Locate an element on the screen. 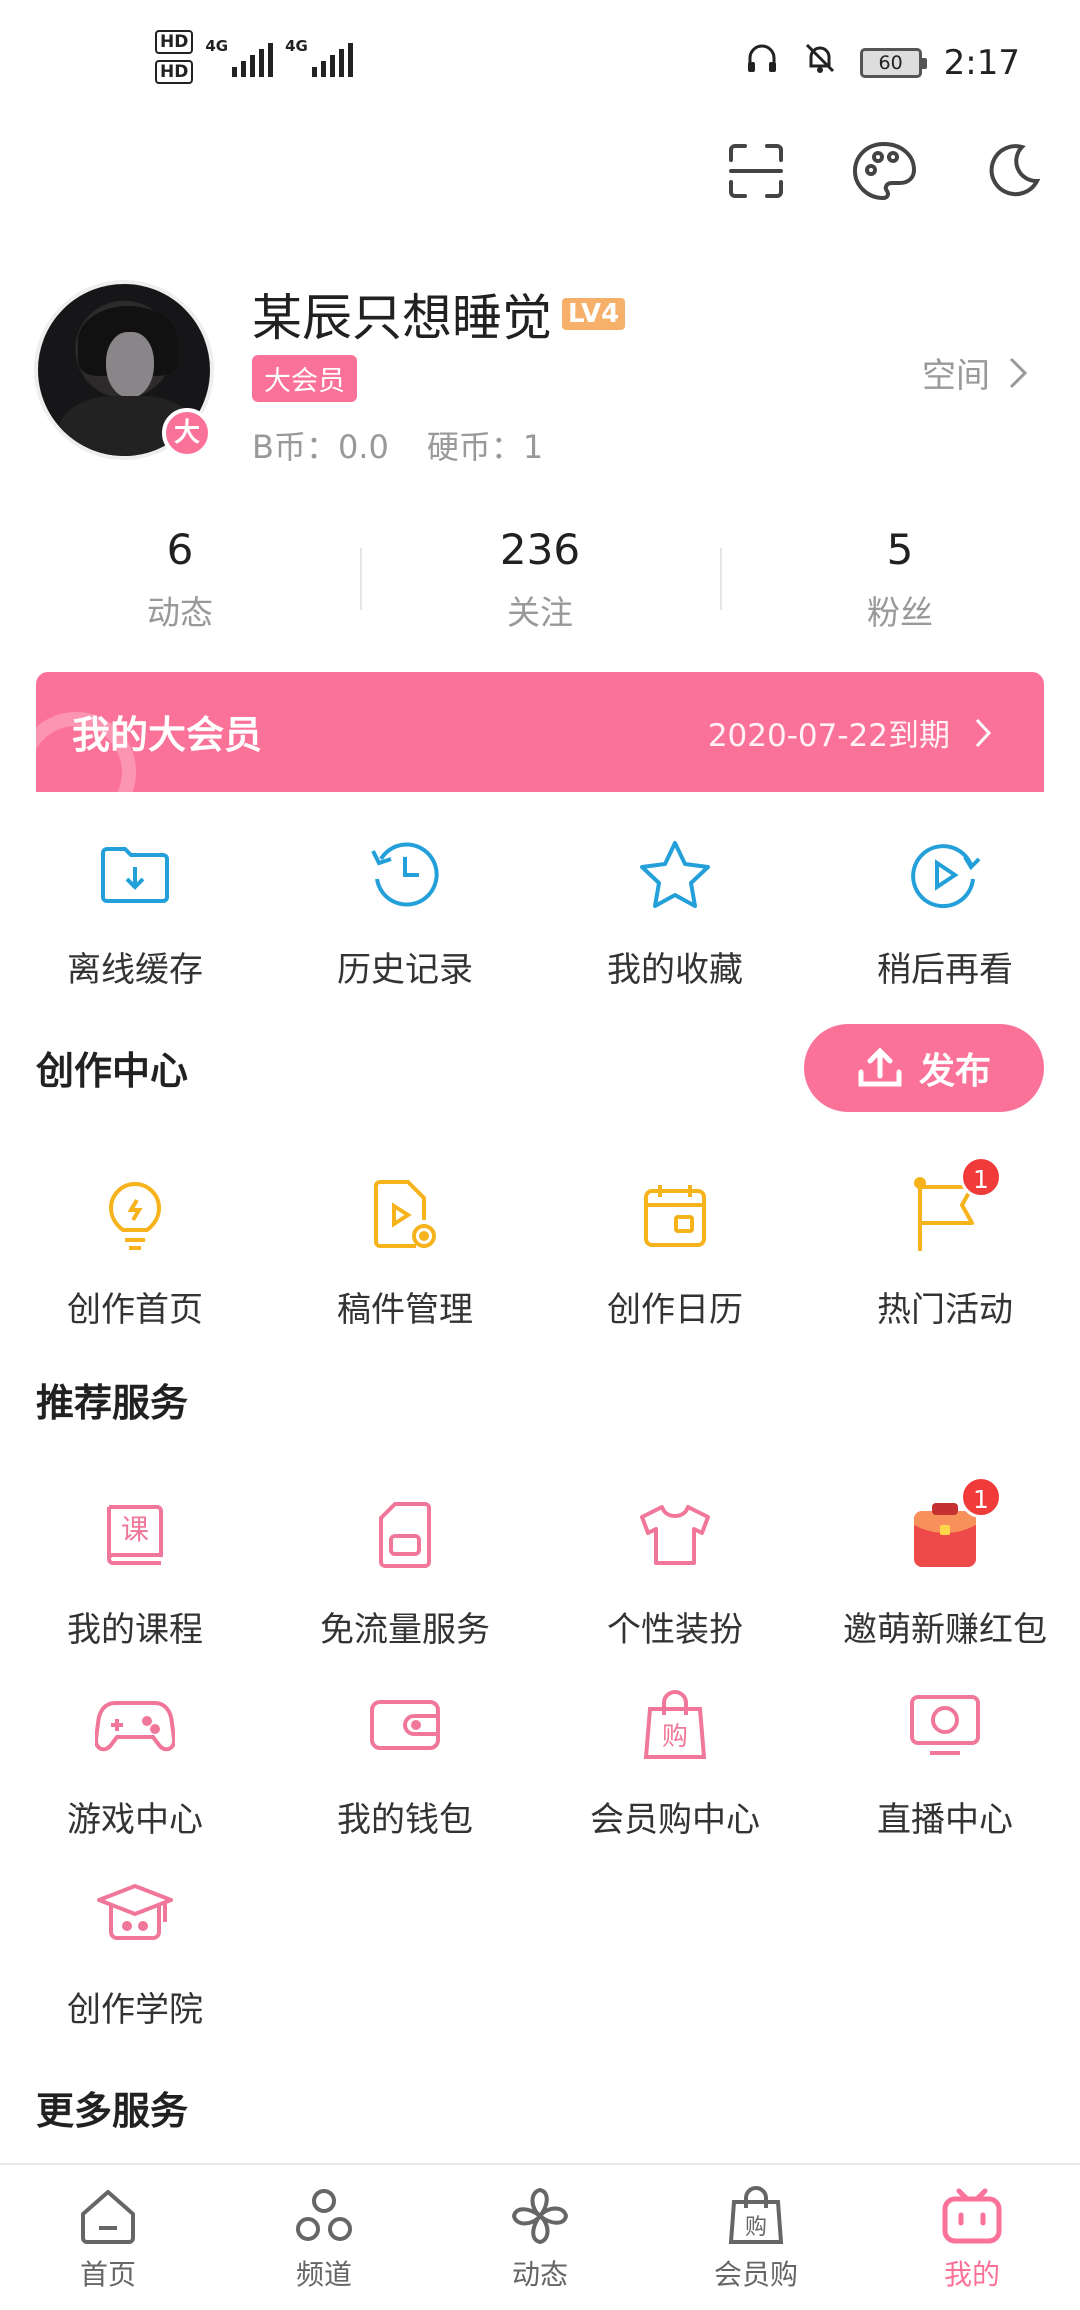  service-label: 直播中心 is located at coordinates (945, 1820).